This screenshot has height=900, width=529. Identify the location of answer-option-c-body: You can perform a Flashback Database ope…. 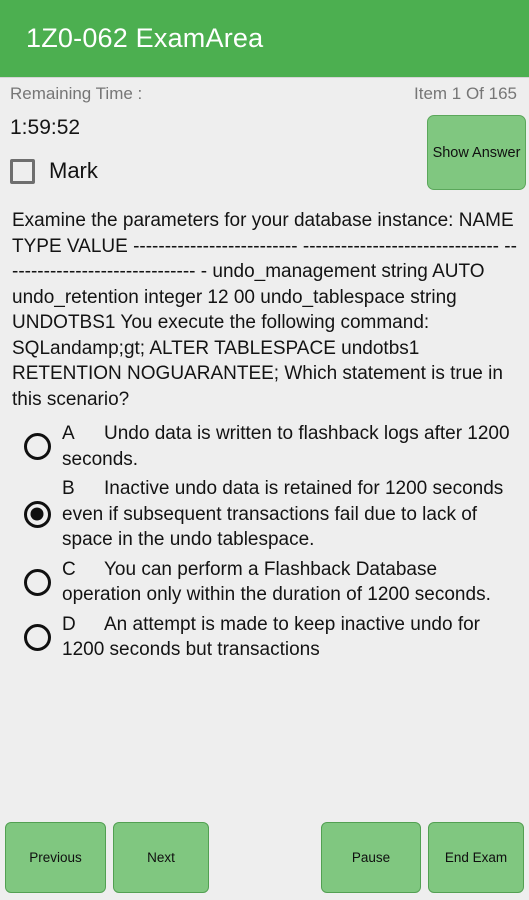
(276, 582).